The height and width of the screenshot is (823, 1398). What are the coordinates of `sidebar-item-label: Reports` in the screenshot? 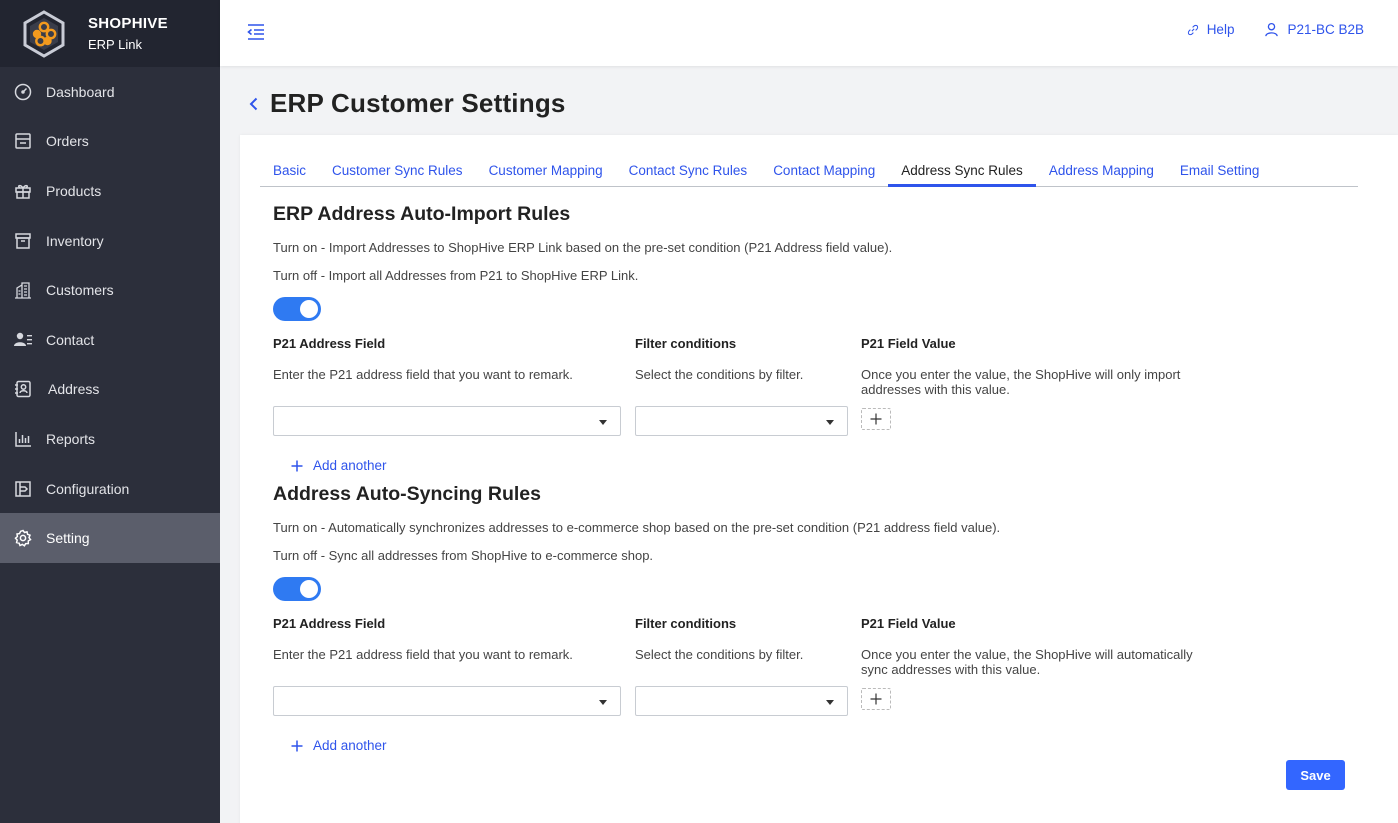 It's located at (71, 438).